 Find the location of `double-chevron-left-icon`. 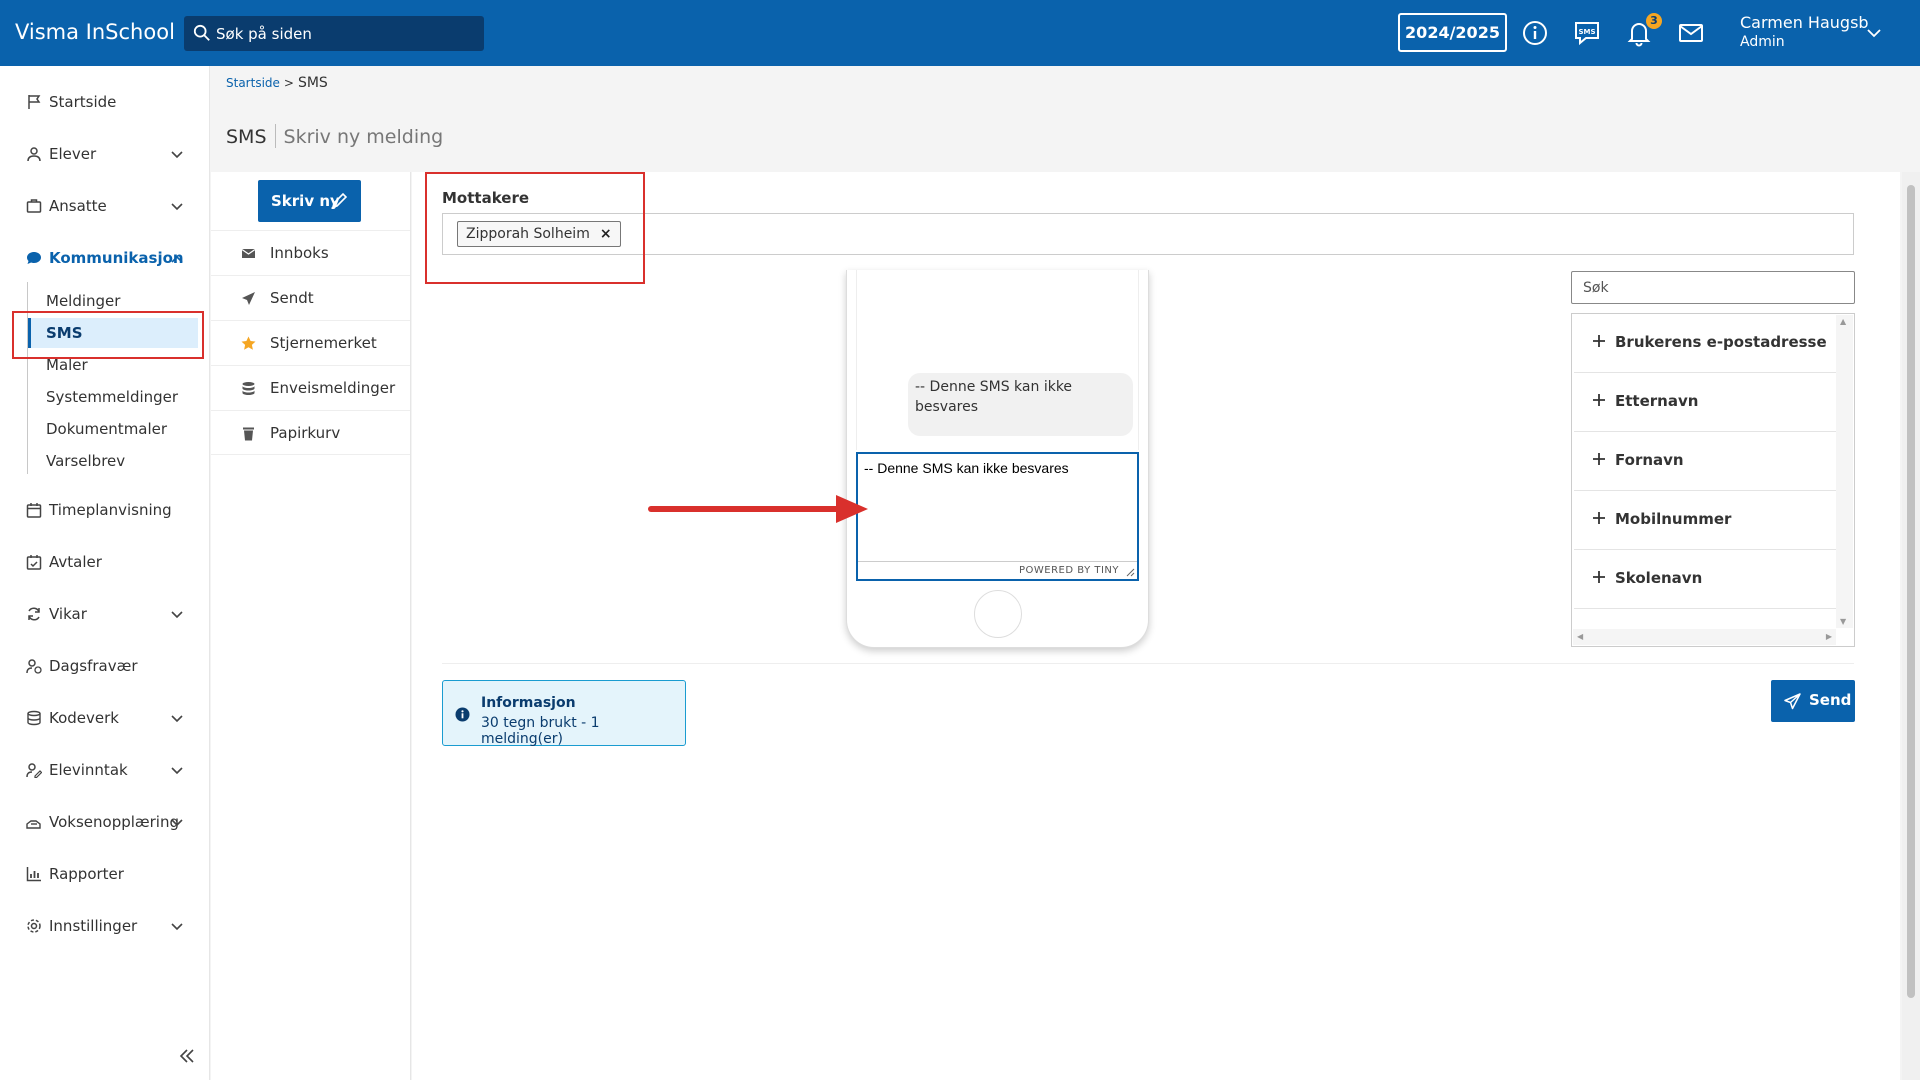

double-chevron-left-icon is located at coordinates (187, 1056).